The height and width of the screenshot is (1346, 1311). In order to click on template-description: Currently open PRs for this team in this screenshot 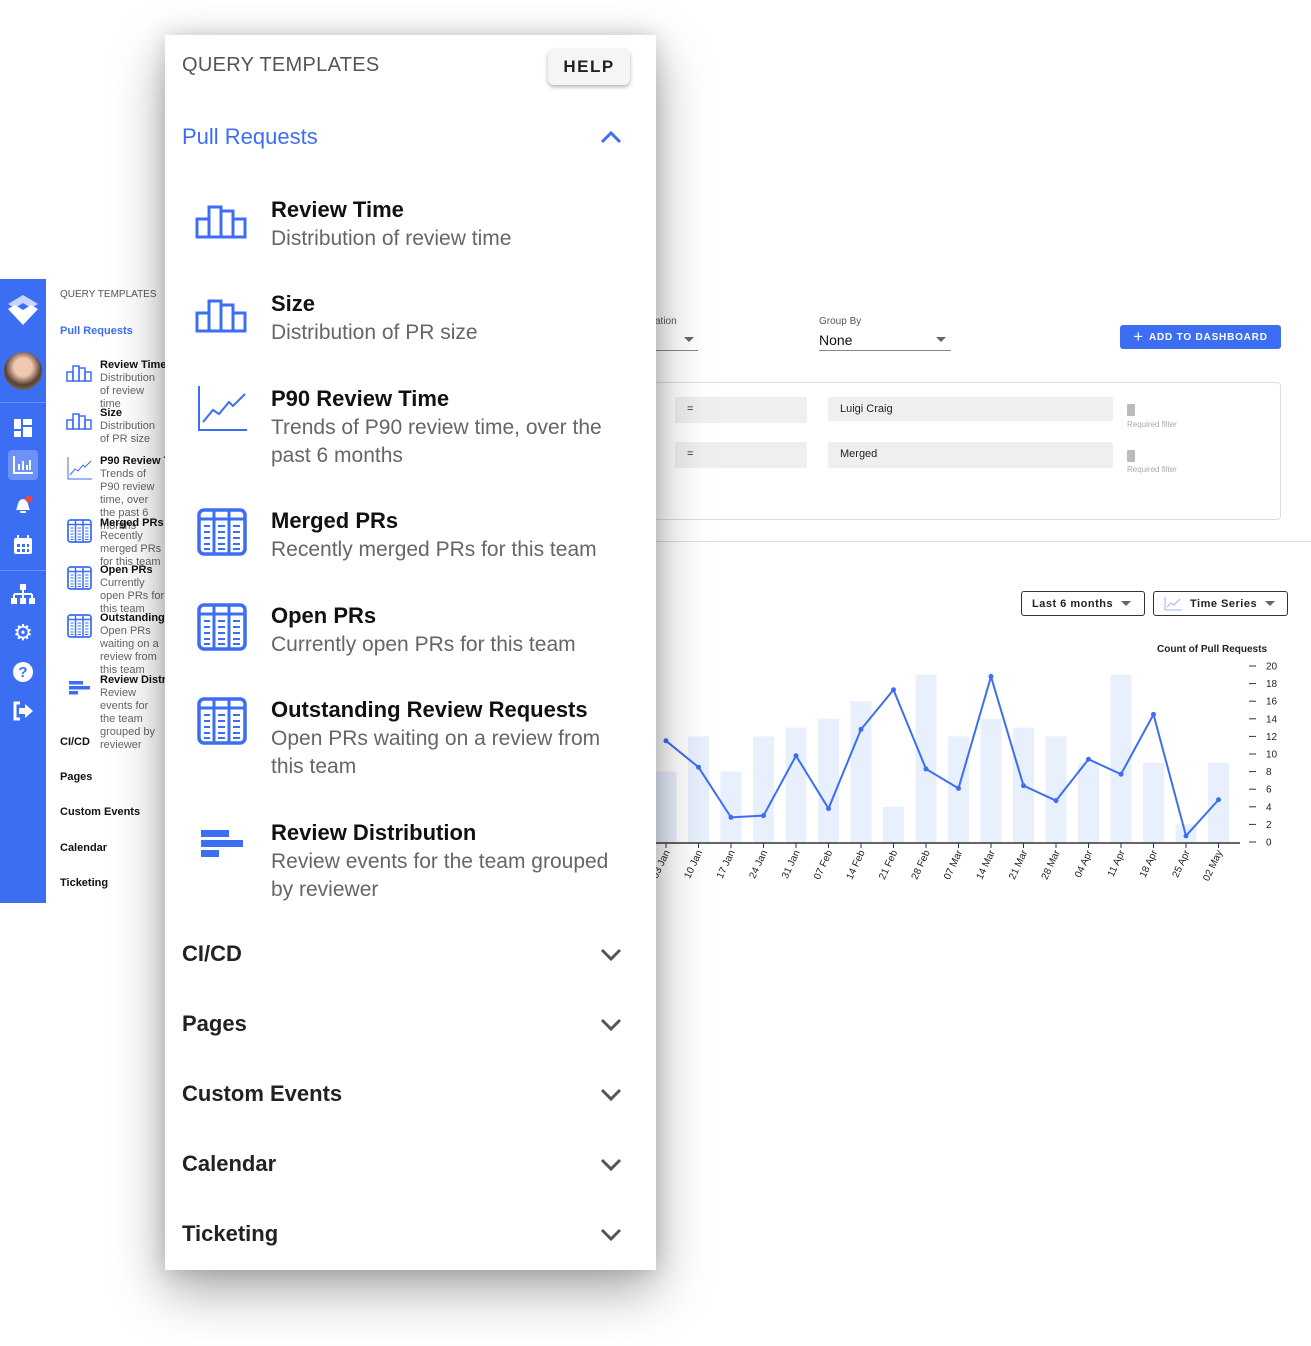, I will do `click(423, 644)`.